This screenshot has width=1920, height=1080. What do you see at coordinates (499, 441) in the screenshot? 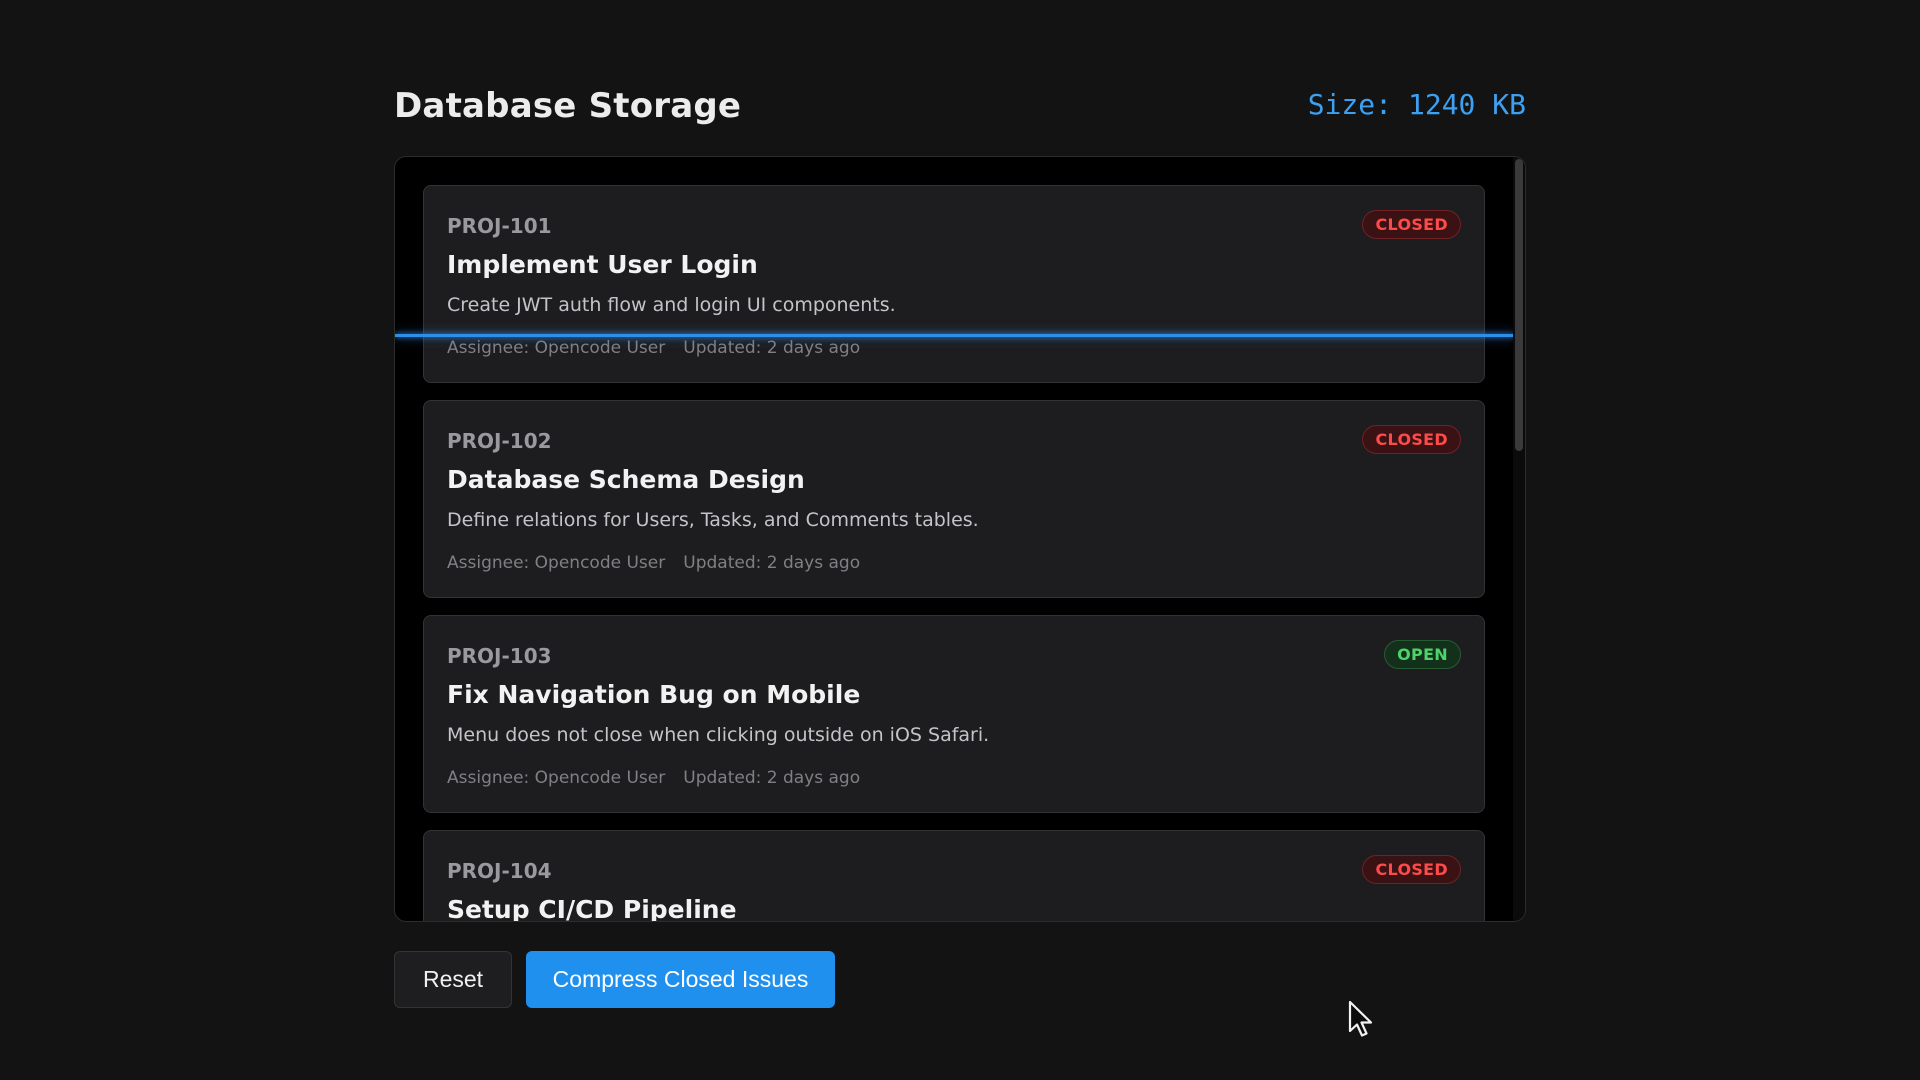
I see `issue-id: PROJ-102` at bounding box center [499, 441].